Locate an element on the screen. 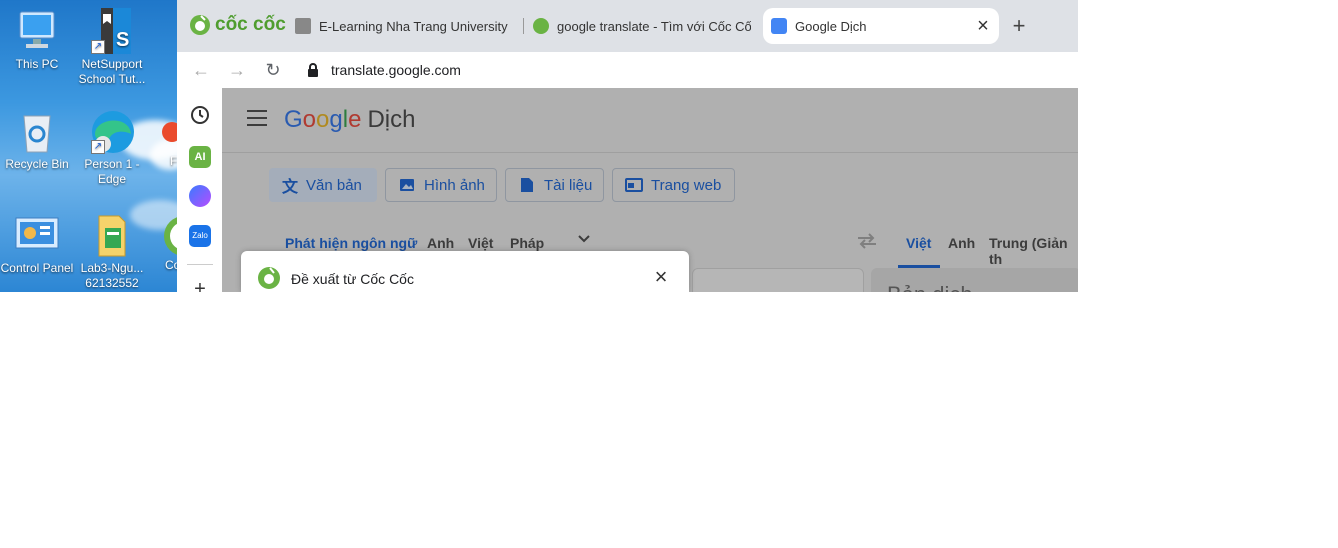  coccoc-favicon is located at coordinates (541, 26).